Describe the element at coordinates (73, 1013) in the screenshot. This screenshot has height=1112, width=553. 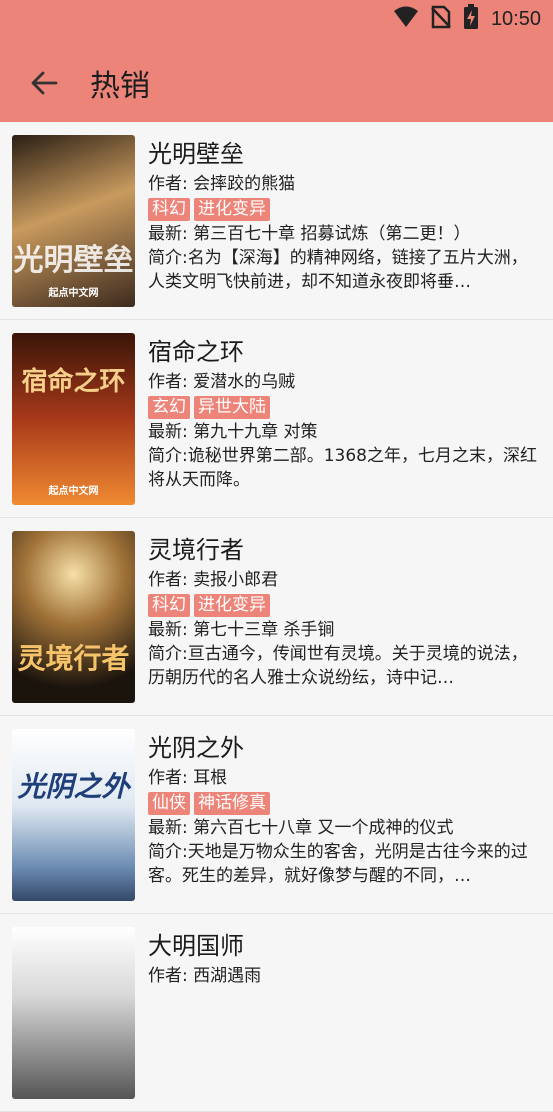
I see `book-cover` at that location.